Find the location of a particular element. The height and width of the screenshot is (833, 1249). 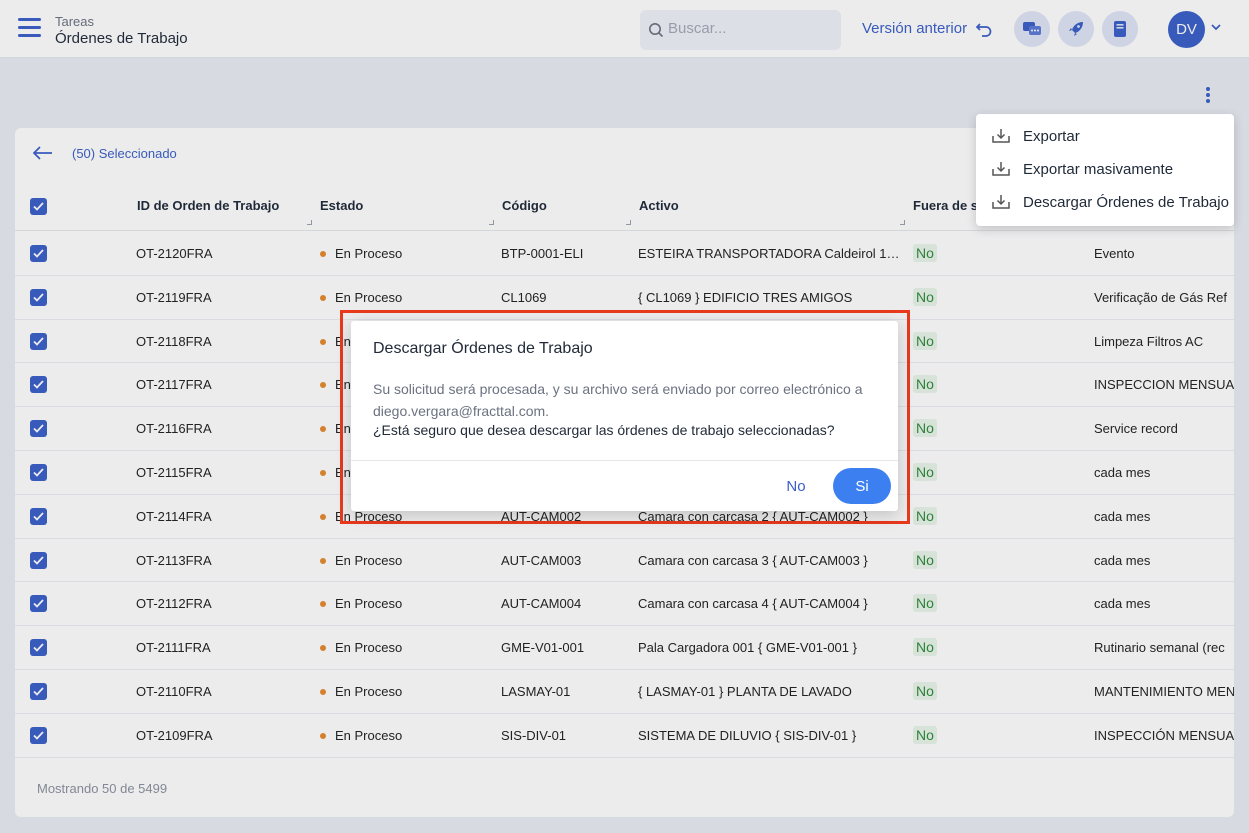

menu-item-bulk-export: Exportar masivamente is located at coordinates (1105, 169).